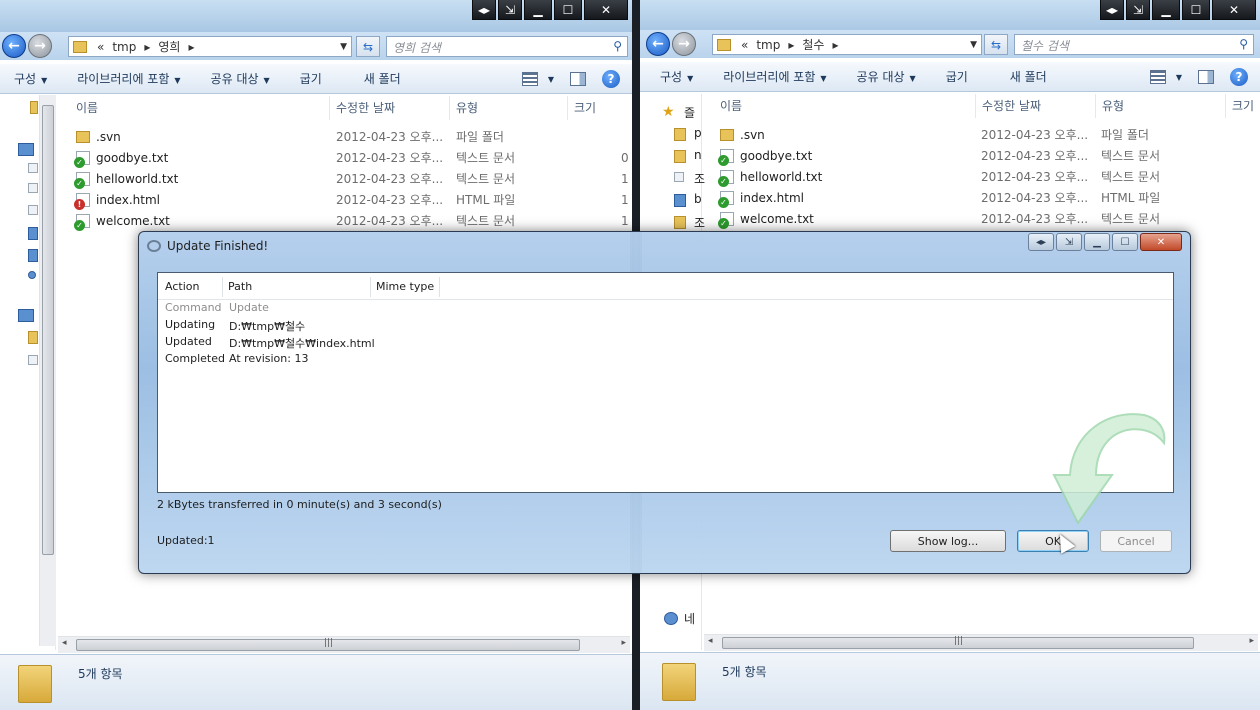  I want to click on burn-button: 굽기, so click(311, 78).